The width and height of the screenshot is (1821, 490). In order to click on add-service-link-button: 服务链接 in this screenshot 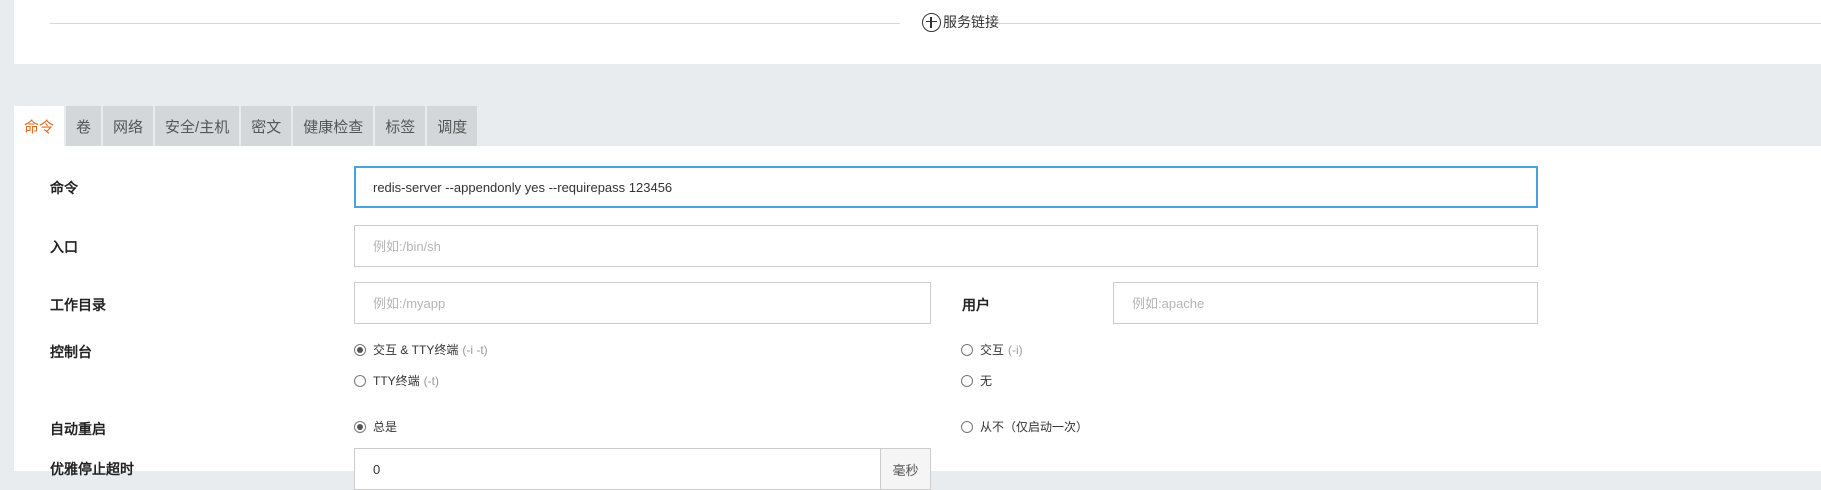, I will do `click(960, 22)`.